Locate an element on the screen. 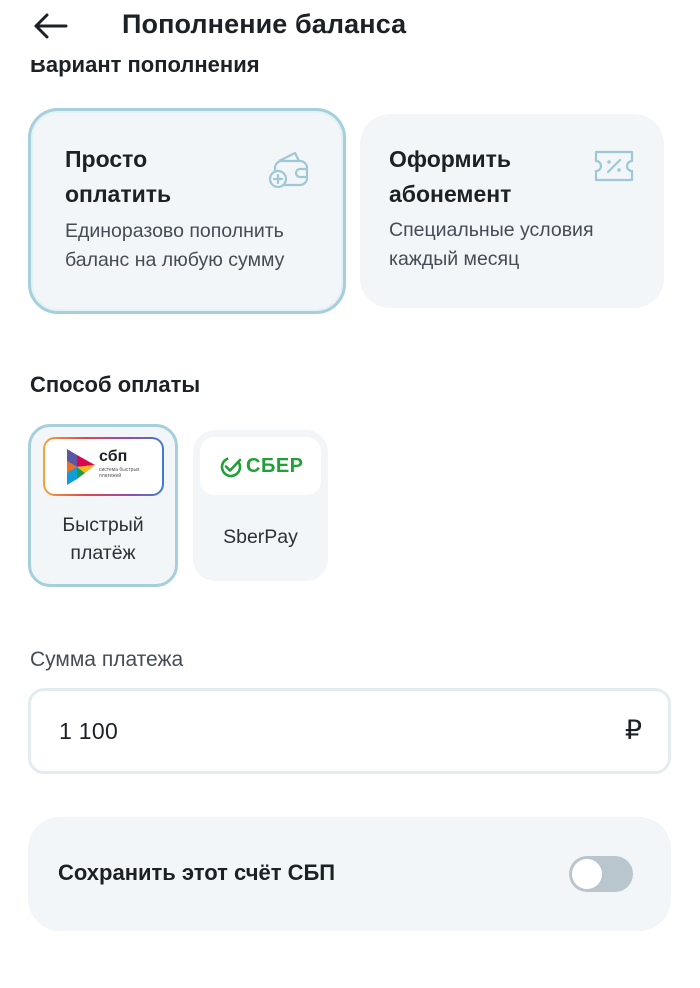 The width and height of the screenshot is (700, 988). sber-logo-text: СБЕР is located at coordinates (275, 466).